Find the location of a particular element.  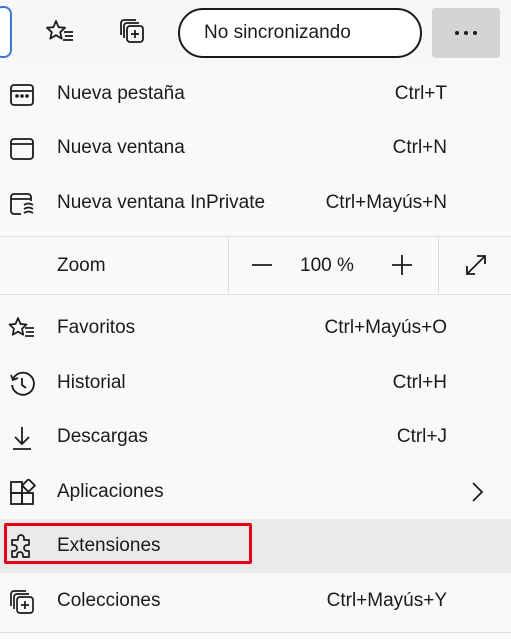

zoom-in-button is located at coordinates (402, 265).